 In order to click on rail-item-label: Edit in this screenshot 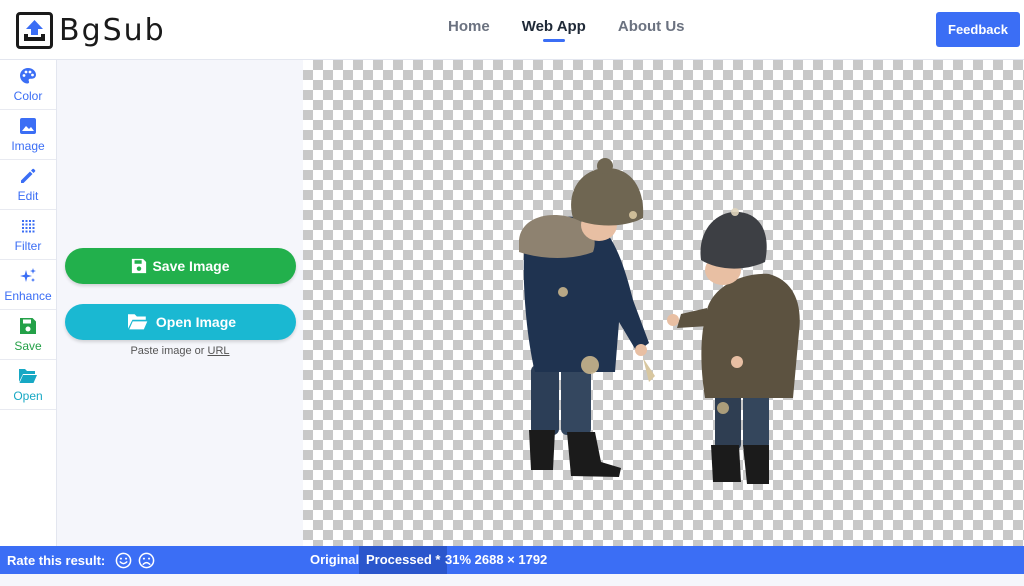, I will do `click(28, 196)`.